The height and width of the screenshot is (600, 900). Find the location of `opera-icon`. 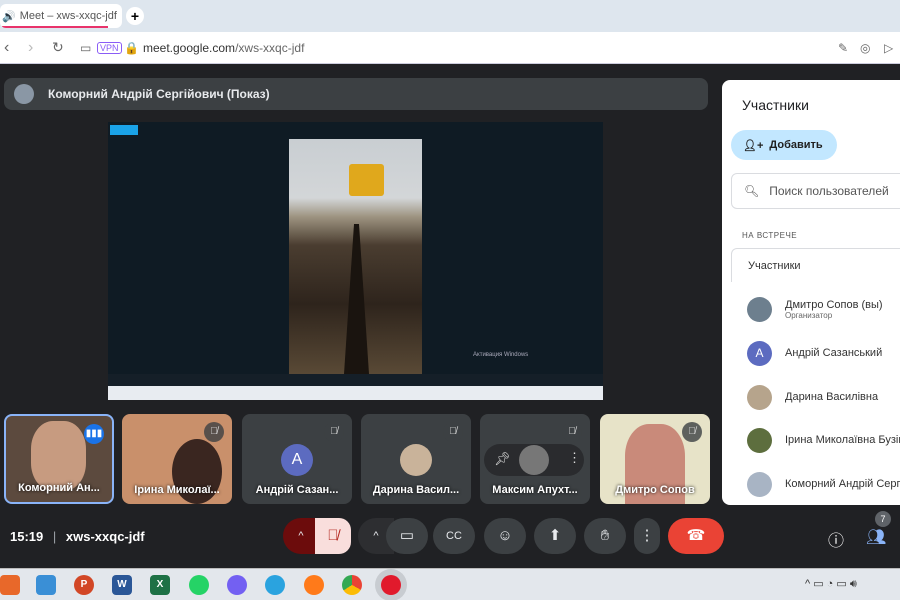

opera-icon is located at coordinates (391, 585).